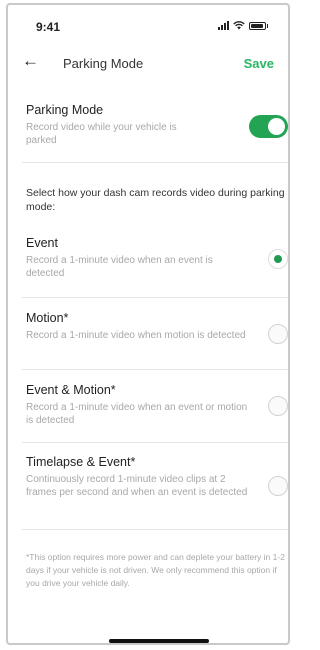 This screenshot has height=650, width=320. What do you see at coordinates (42, 243) in the screenshot?
I see `option-title: Event` at bounding box center [42, 243].